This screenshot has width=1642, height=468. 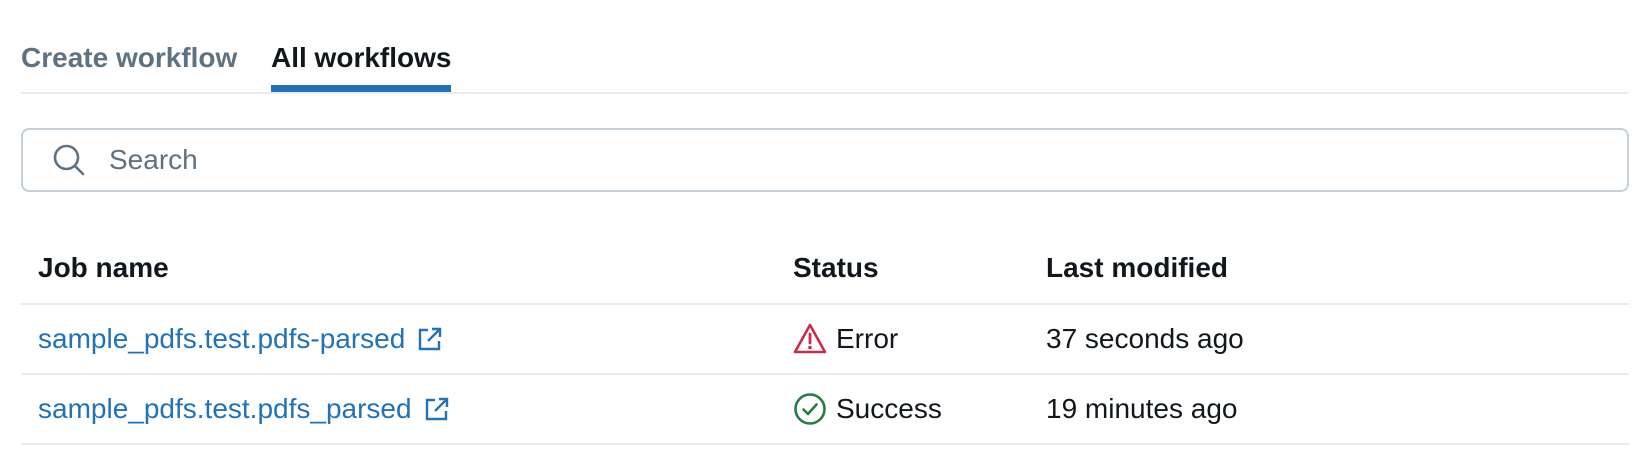 What do you see at coordinates (221, 339) in the screenshot?
I see `job-name-link: sample_pdfs.test.pdfs-parsed` at bounding box center [221, 339].